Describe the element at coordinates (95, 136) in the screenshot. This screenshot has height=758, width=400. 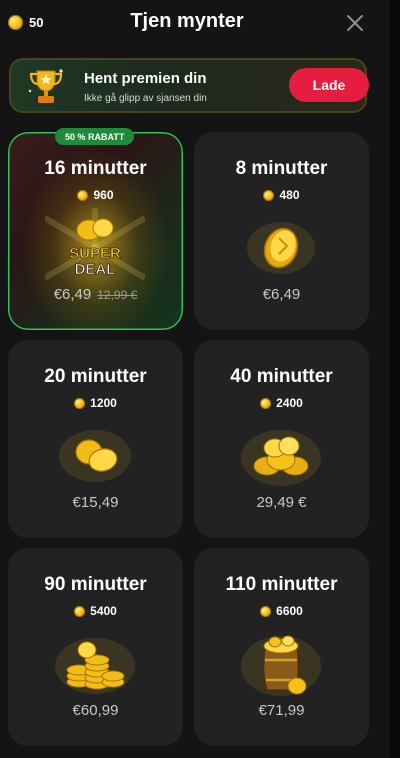
I see `discount-badge: 50 % RABATT` at that location.